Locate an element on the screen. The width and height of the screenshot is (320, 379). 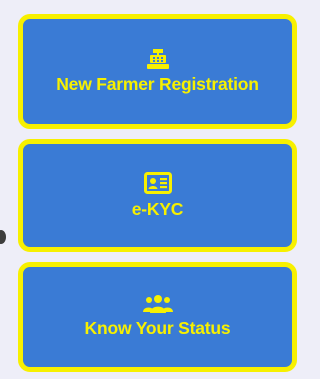
cash-register-icon is located at coordinates (157, 58).